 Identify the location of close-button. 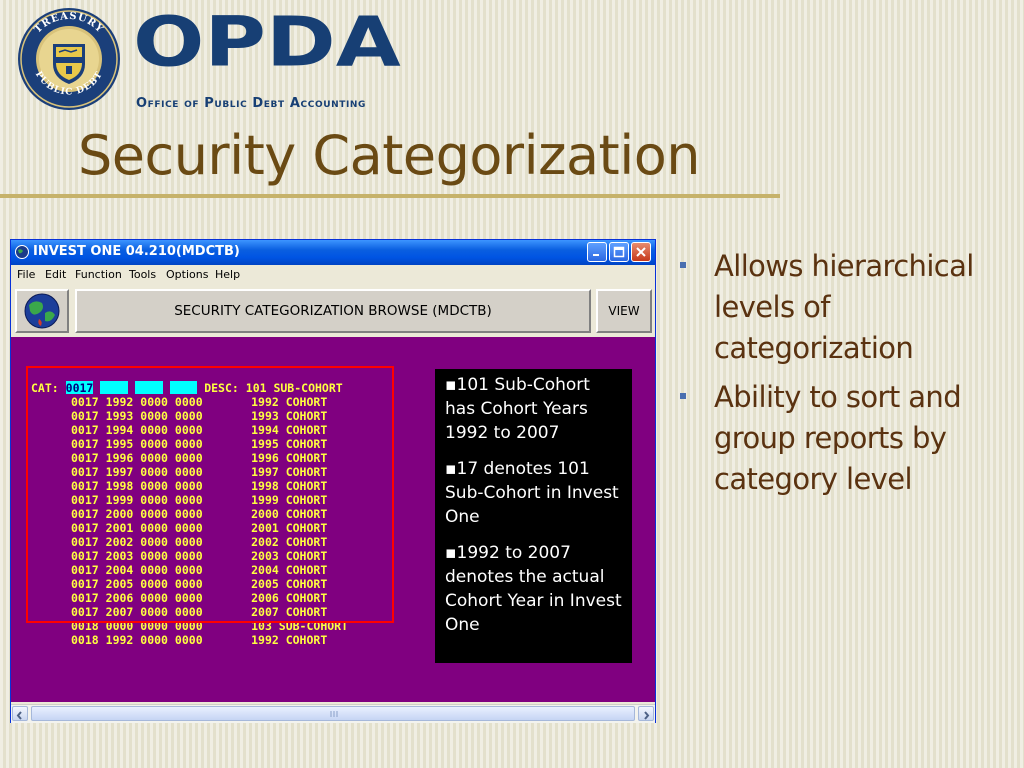
(641, 252).